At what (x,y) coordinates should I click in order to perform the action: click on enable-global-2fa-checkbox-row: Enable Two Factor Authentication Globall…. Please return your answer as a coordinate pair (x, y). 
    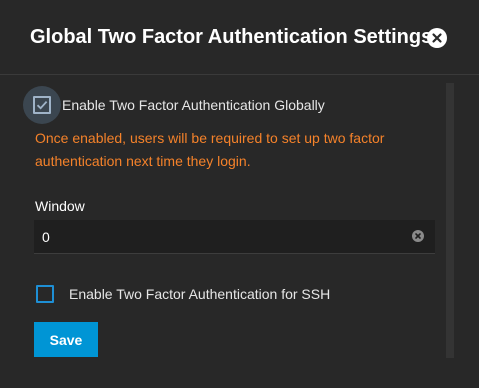
    Looking at the image, I should click on (174, 105).